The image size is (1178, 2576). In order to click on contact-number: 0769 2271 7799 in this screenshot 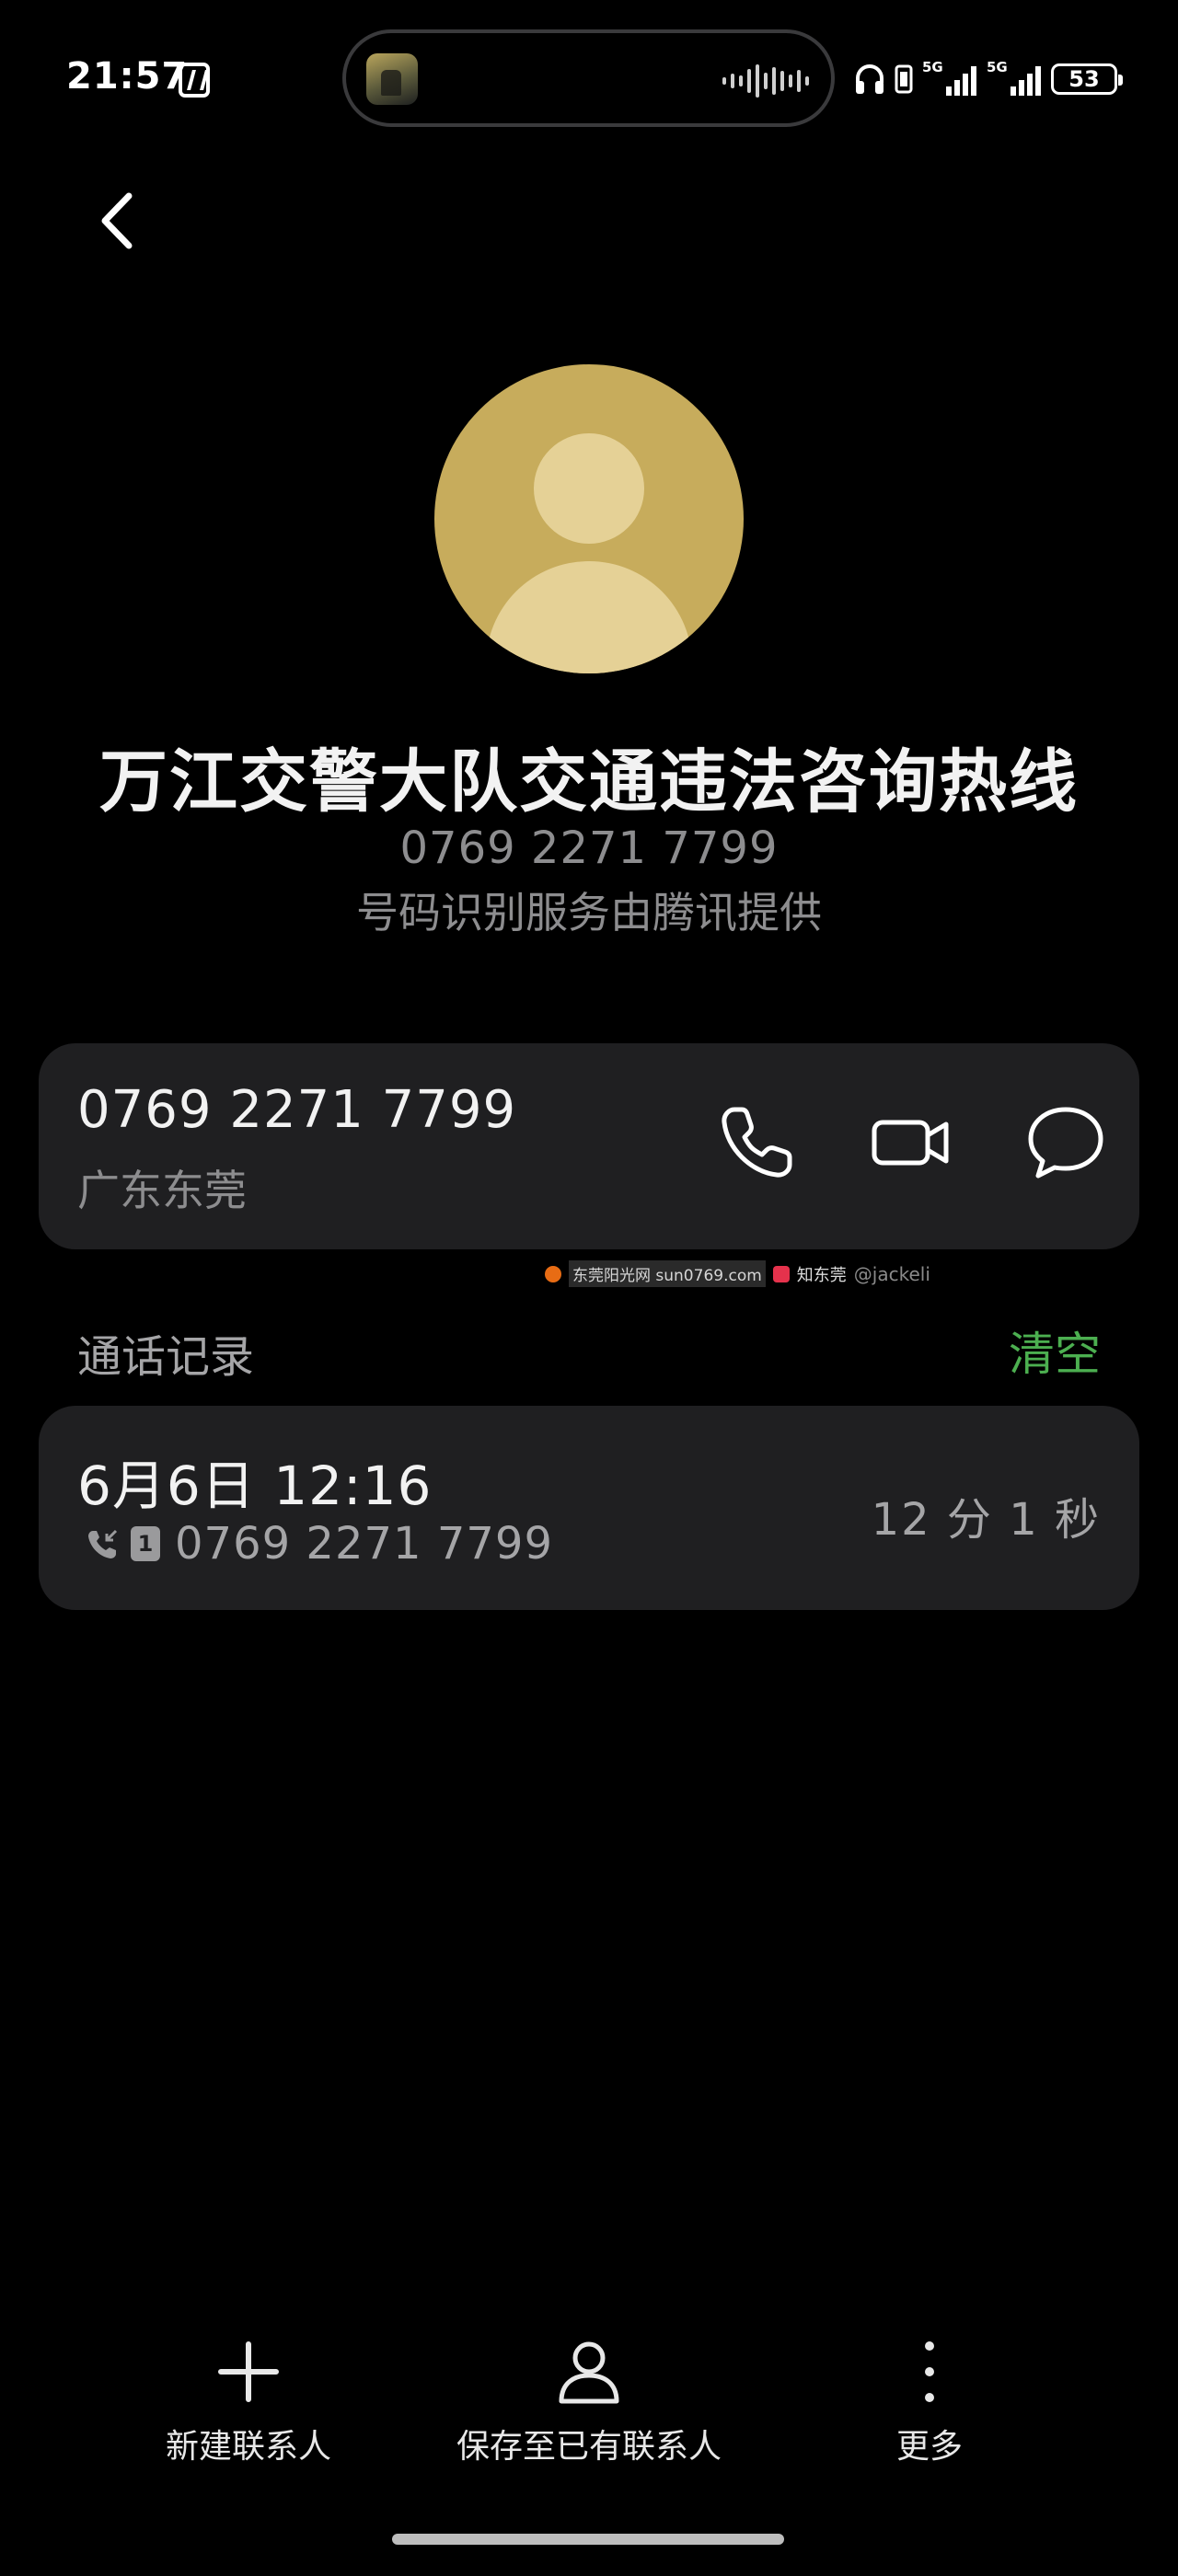, I will do `click(589, 848)`.